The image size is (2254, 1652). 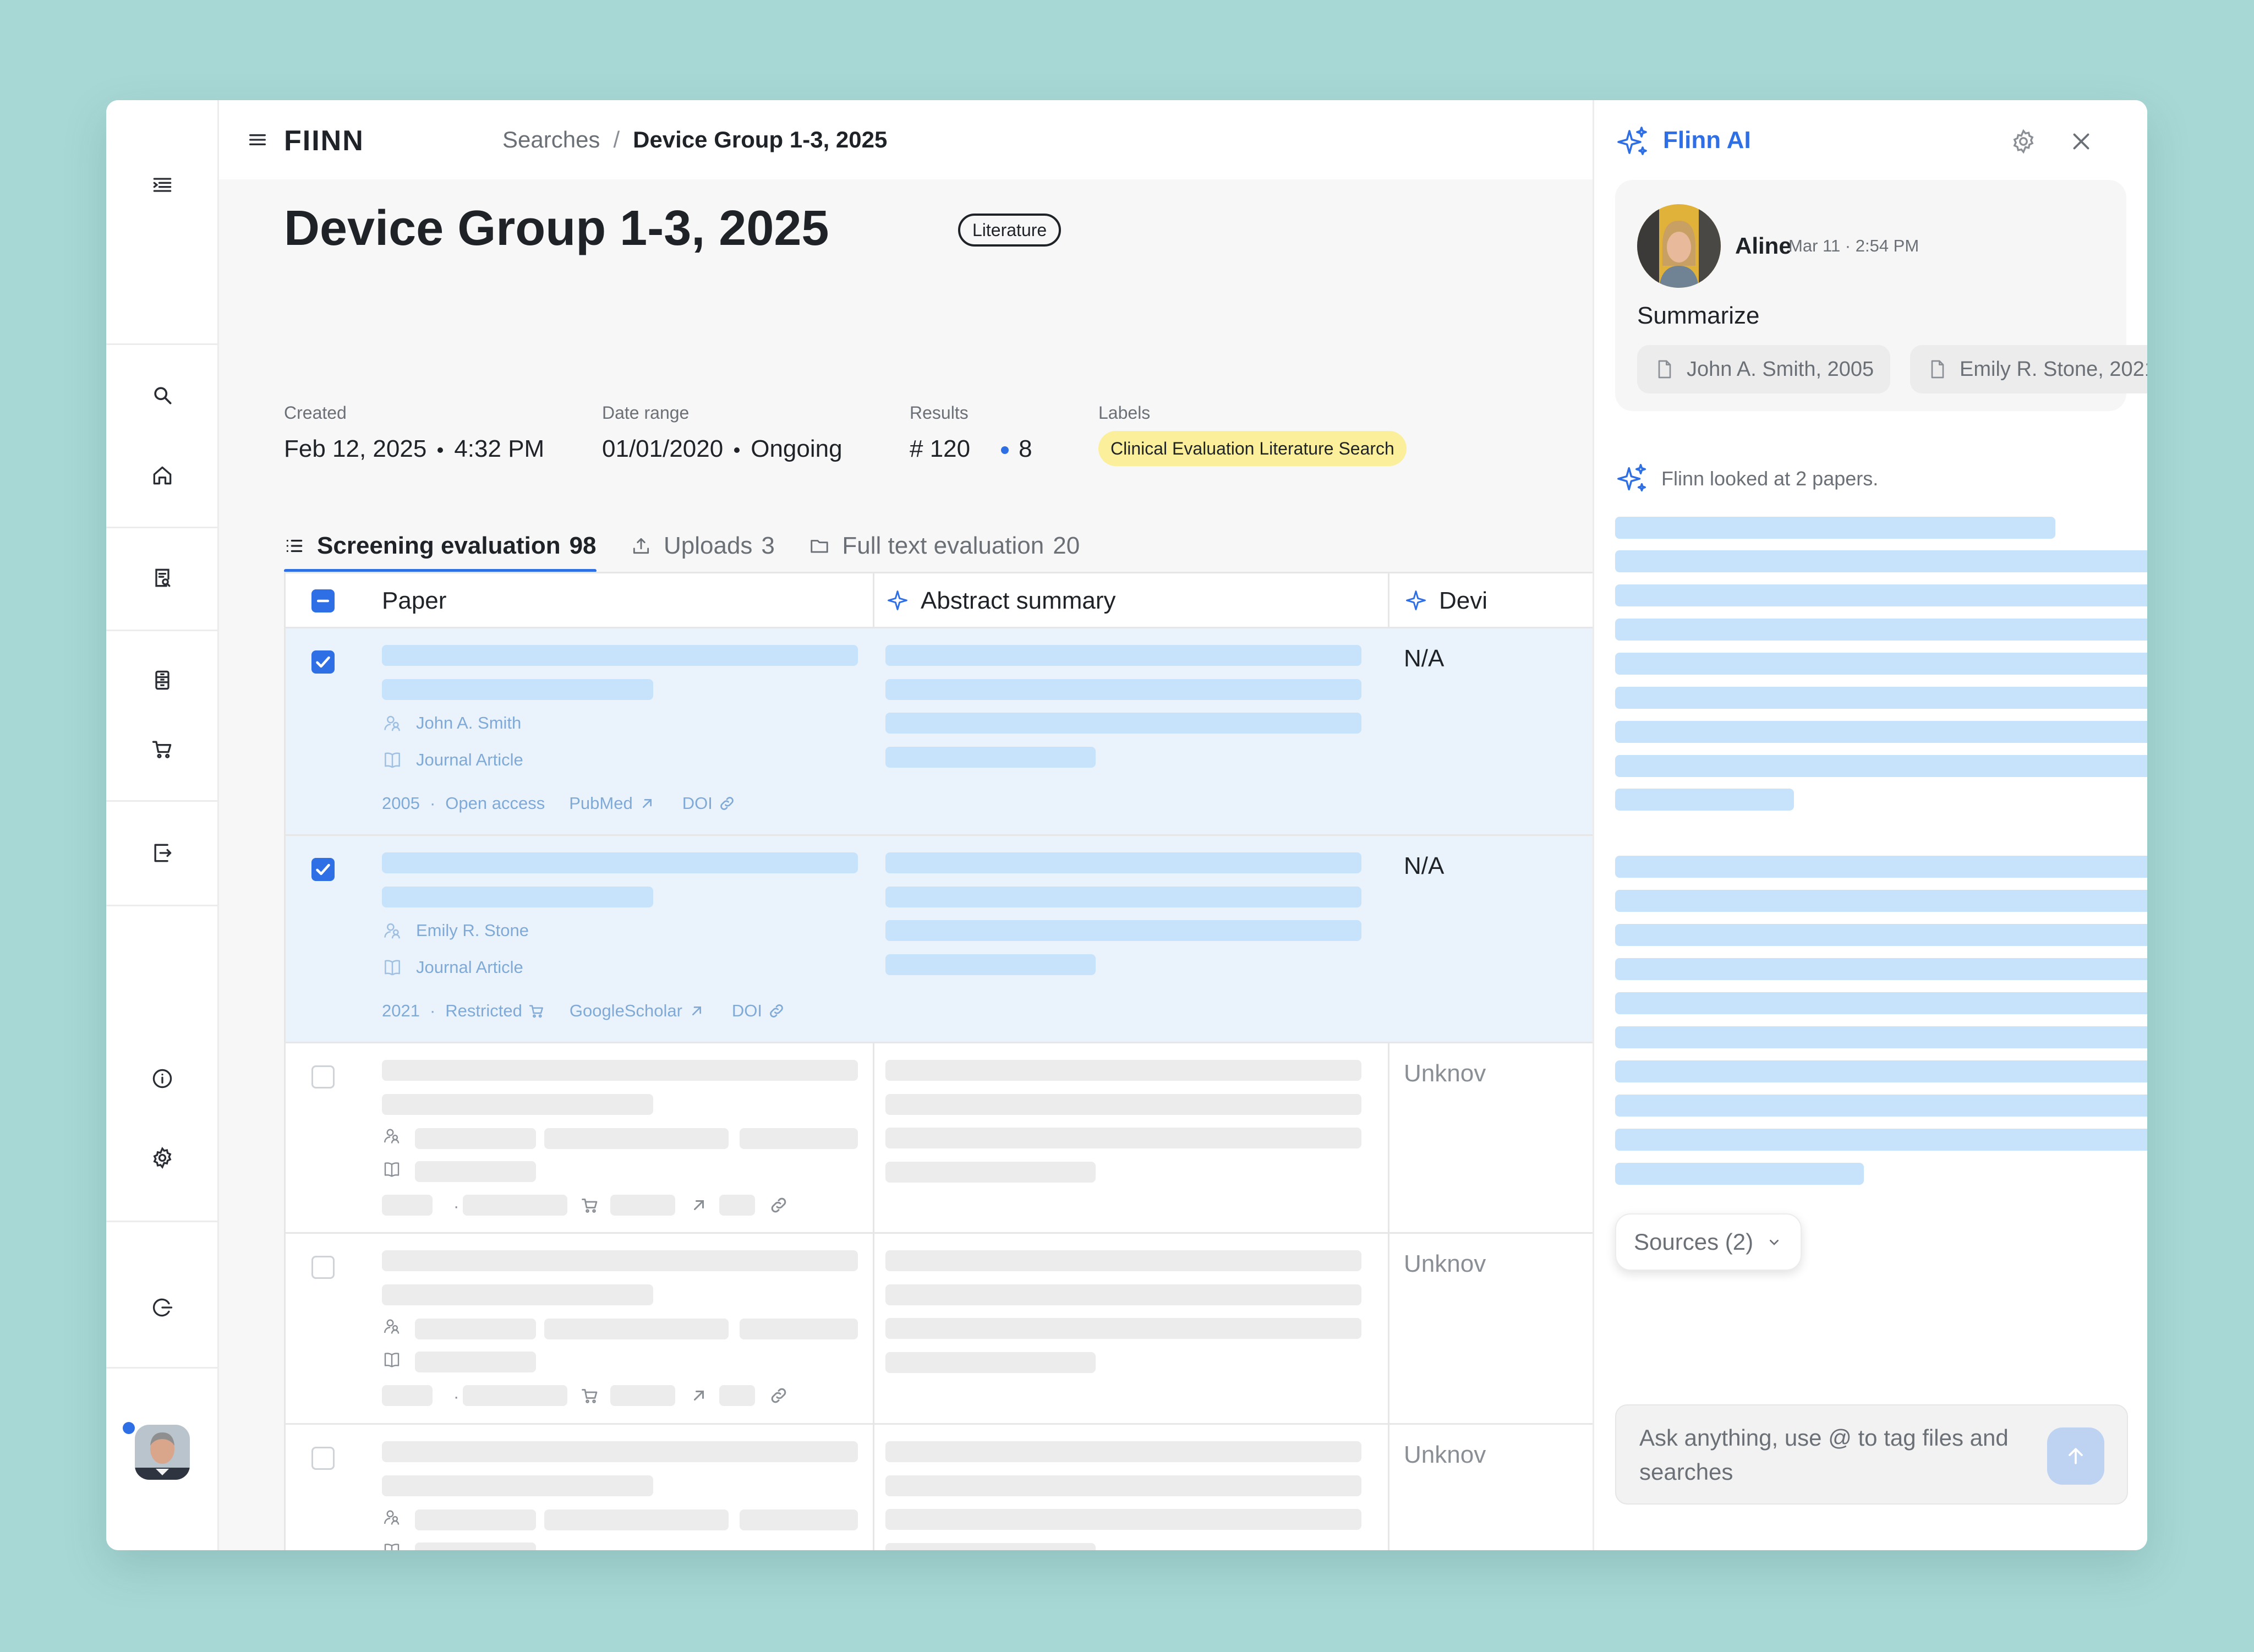 I want to click on app-logo: FIINN, so click(x=324, y=140).